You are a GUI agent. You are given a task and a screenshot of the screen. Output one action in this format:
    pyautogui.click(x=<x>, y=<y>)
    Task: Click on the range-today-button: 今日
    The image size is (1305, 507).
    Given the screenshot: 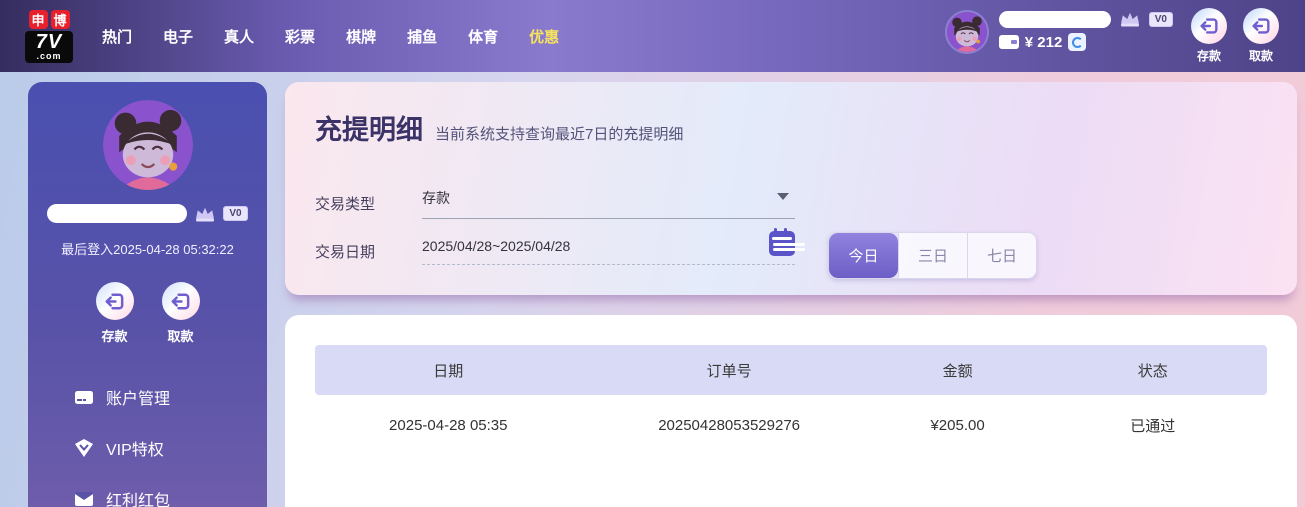 What is the action you would take?
    pyautogui.click(x=863, y=255)
    